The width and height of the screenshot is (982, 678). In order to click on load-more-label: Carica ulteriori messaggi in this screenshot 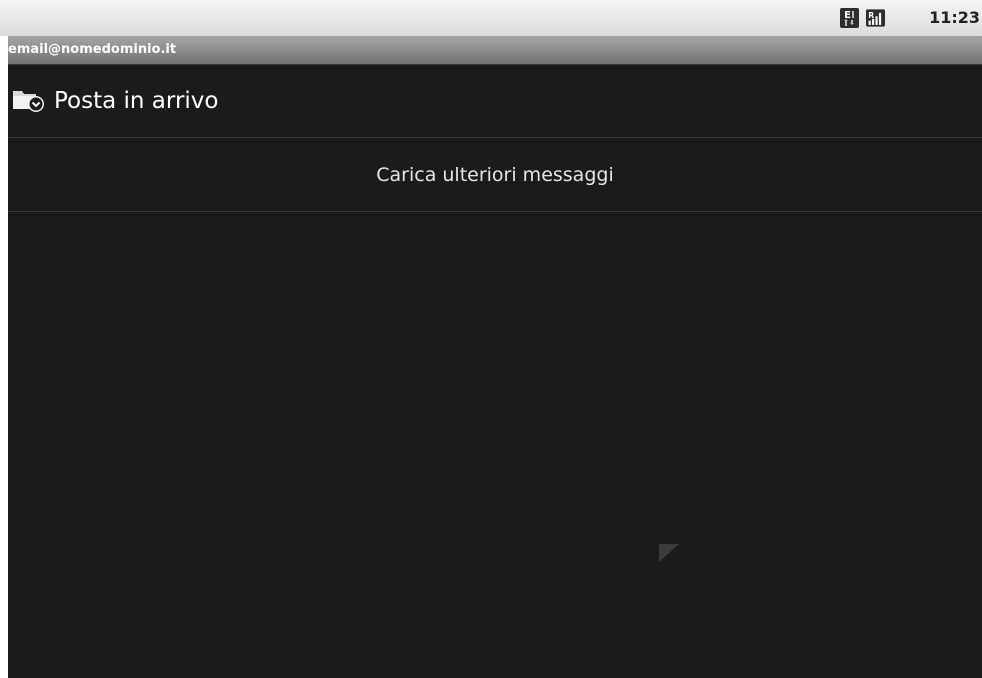, I will do `click(495, 174)`.